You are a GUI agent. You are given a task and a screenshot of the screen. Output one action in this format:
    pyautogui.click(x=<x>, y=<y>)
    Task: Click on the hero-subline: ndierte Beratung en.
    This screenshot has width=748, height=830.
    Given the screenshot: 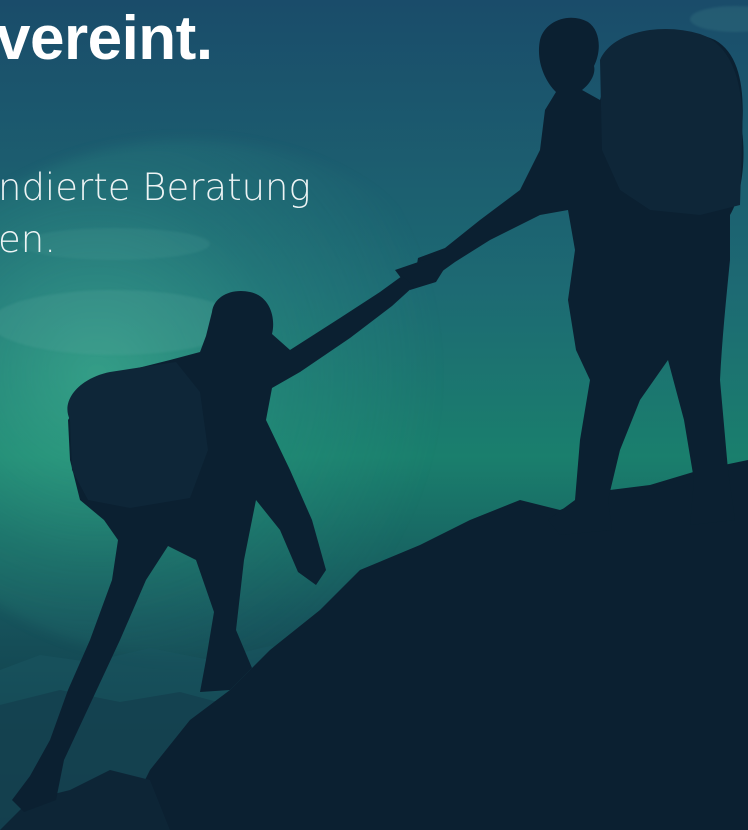 What is the action you would take?
    pyautogui.click(x=155, y=214)
    